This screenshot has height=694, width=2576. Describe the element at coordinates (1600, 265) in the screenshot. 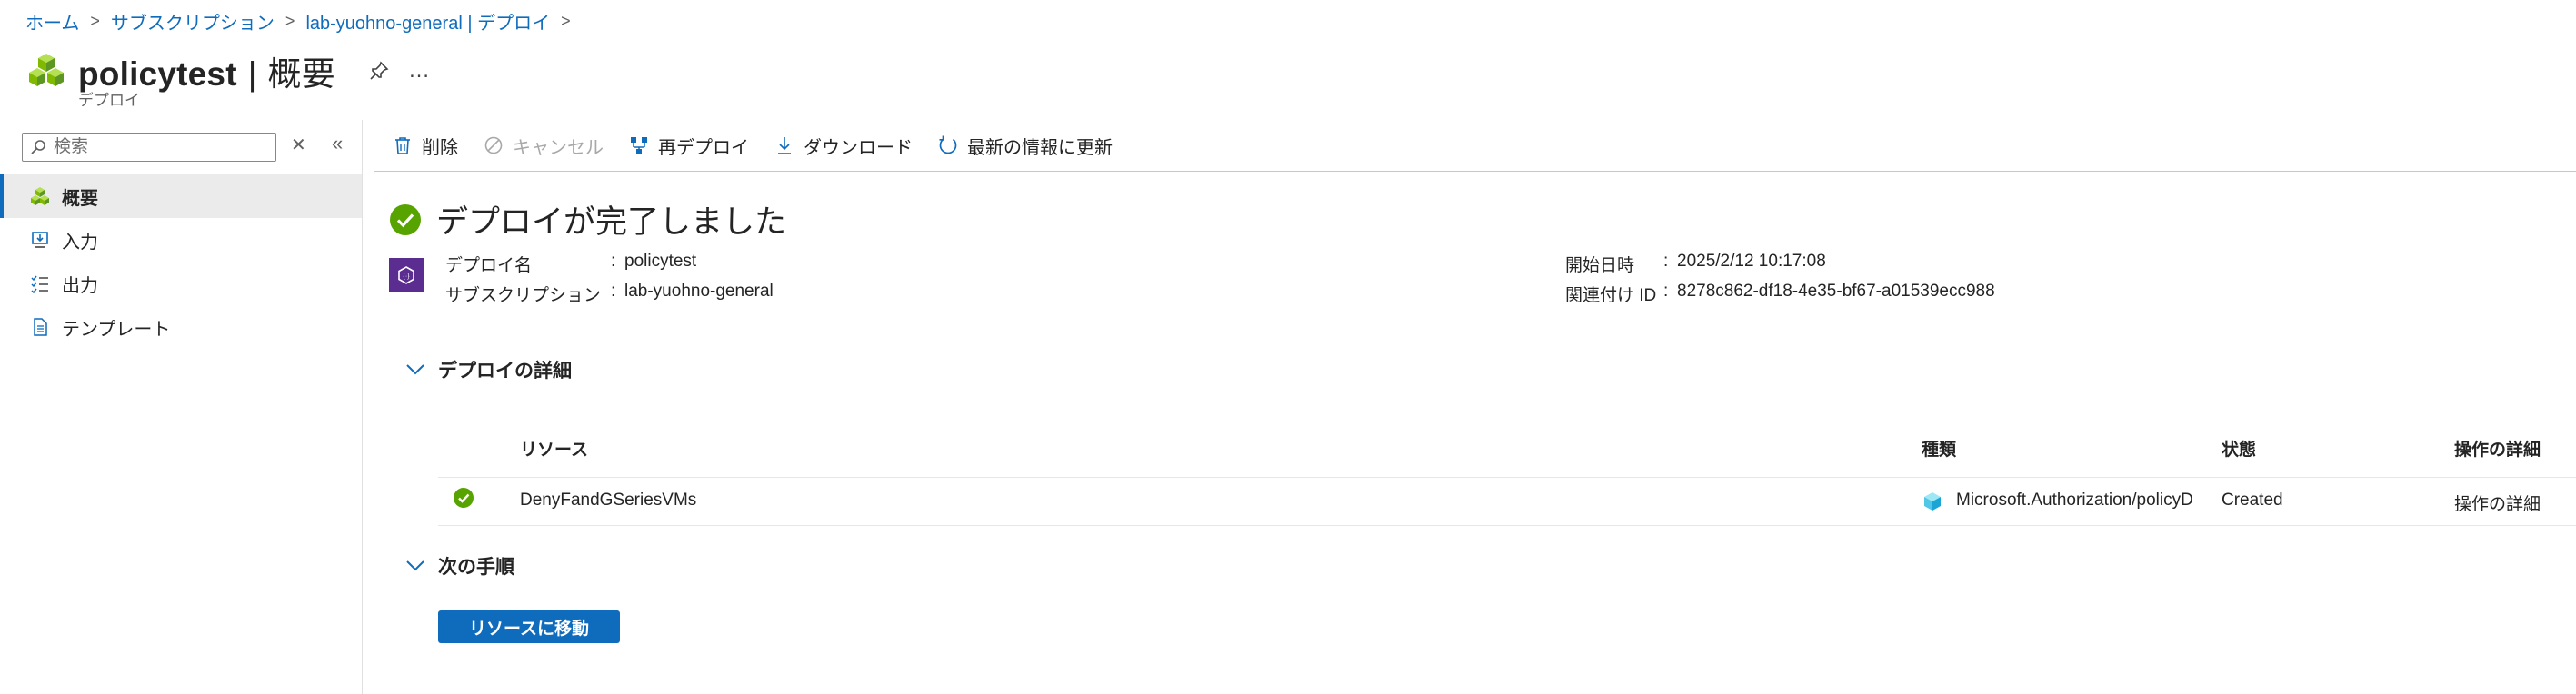

I see `start-time-label: 開始日時` at that location.